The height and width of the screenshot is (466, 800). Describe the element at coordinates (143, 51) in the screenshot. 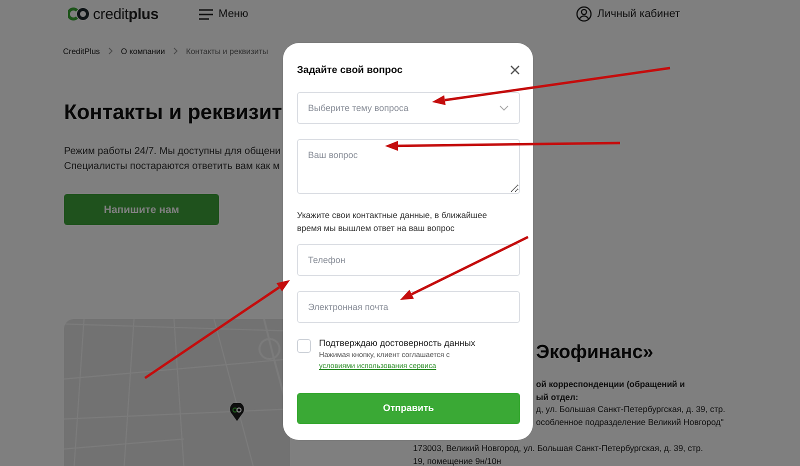

I see `breadcrumb-link: О компании` at that location.